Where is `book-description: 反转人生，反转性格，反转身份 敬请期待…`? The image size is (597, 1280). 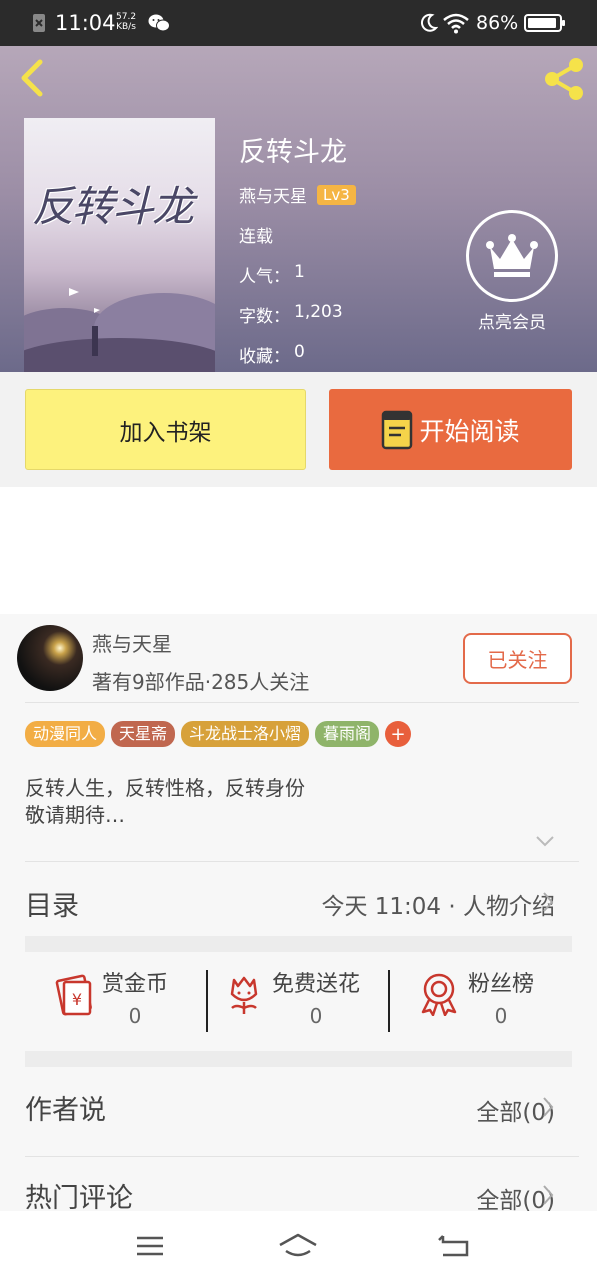
book-description: 反转人生，反转性格，反转身份 敬请期待… is located at coordinates (165, 801).